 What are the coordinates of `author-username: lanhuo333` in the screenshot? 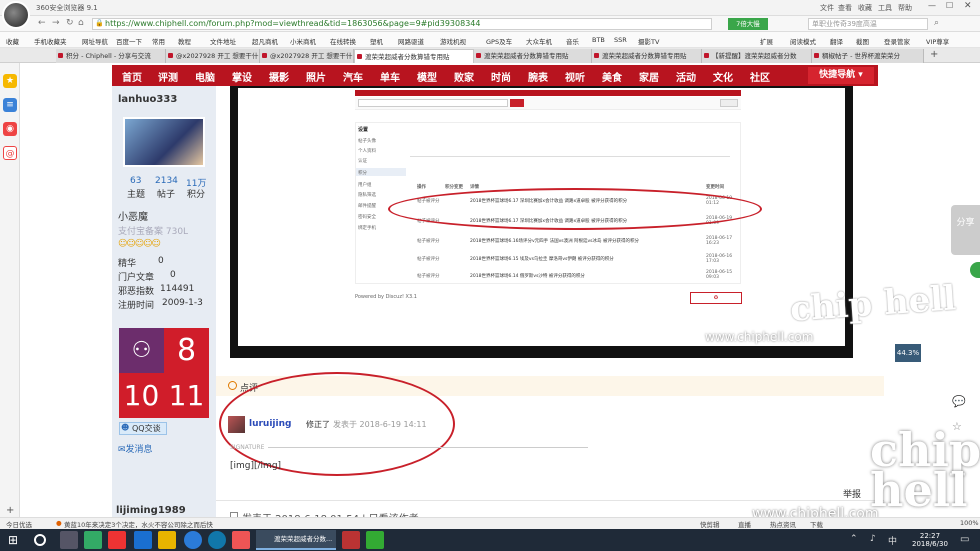 It's located at (147, 99).